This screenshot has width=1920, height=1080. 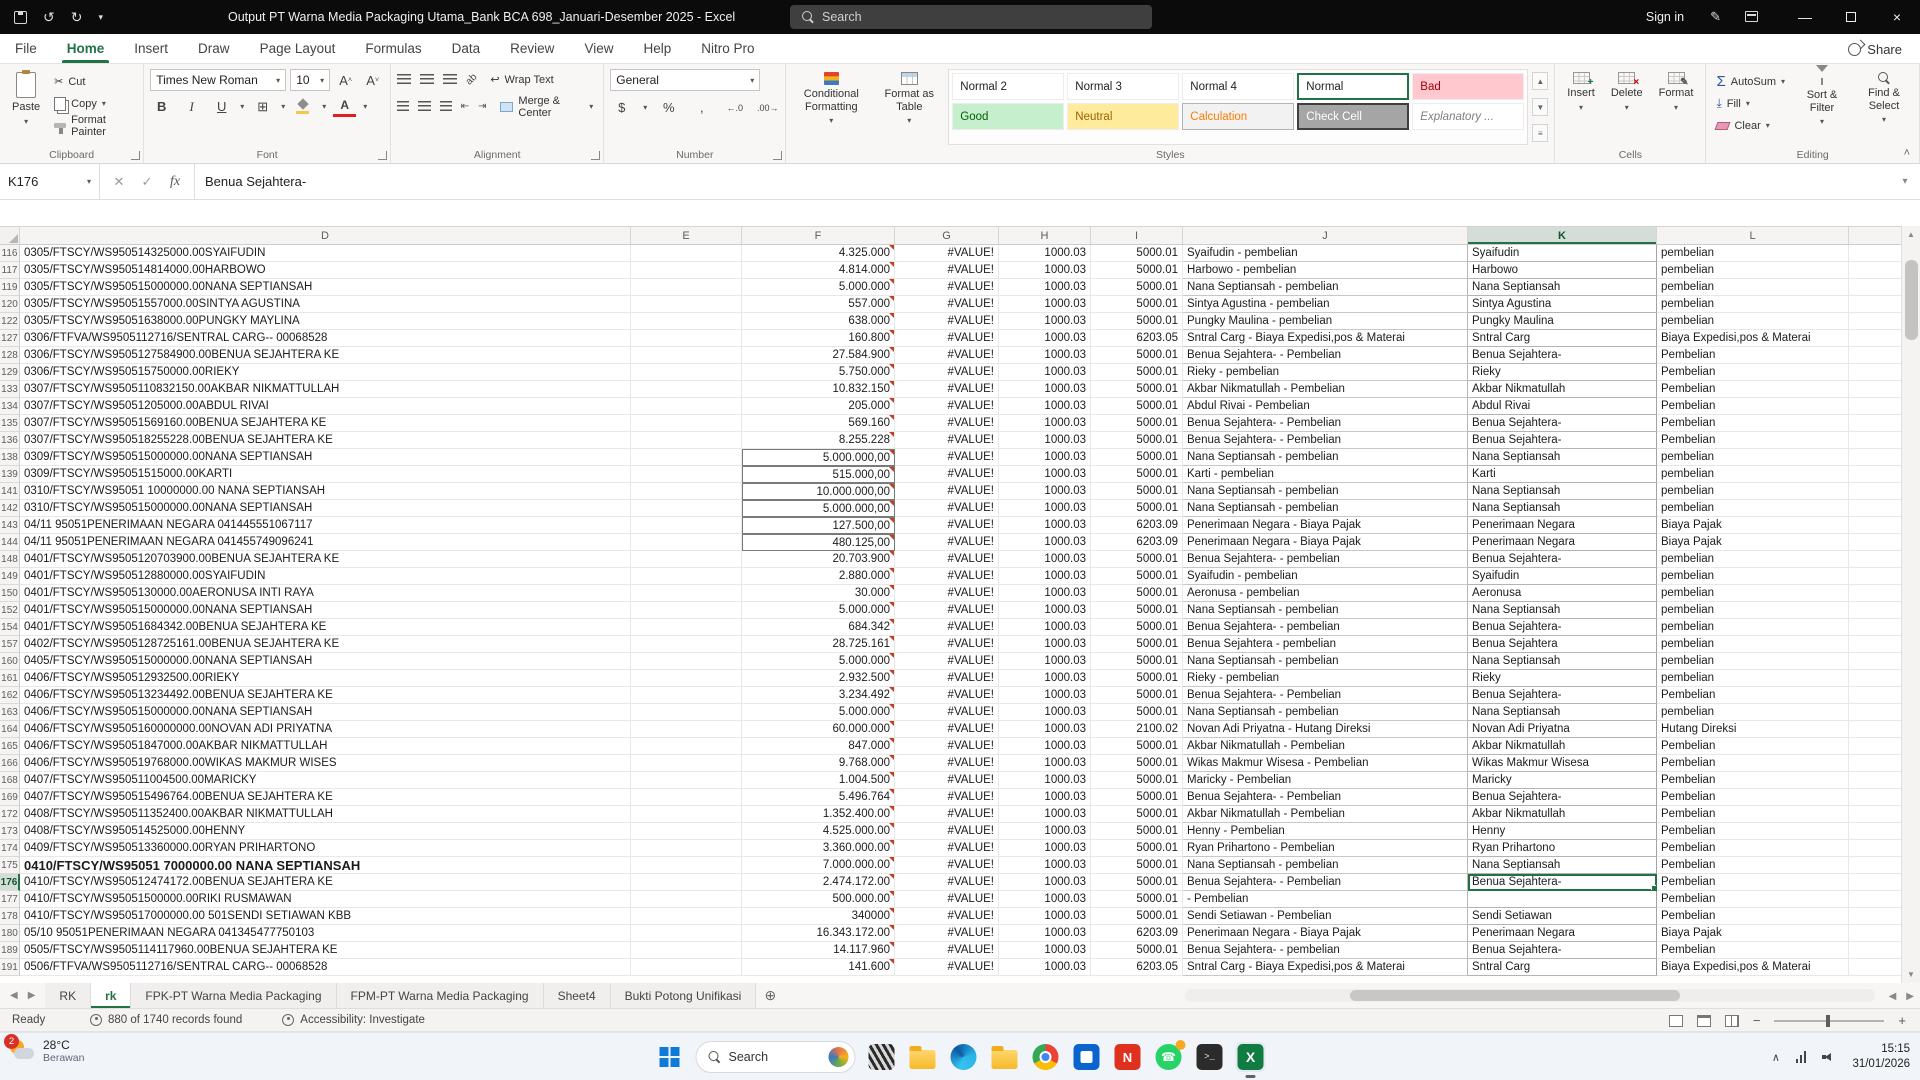 I want to click on cell-H150: 1000.03, so click(x=1045, y=593).